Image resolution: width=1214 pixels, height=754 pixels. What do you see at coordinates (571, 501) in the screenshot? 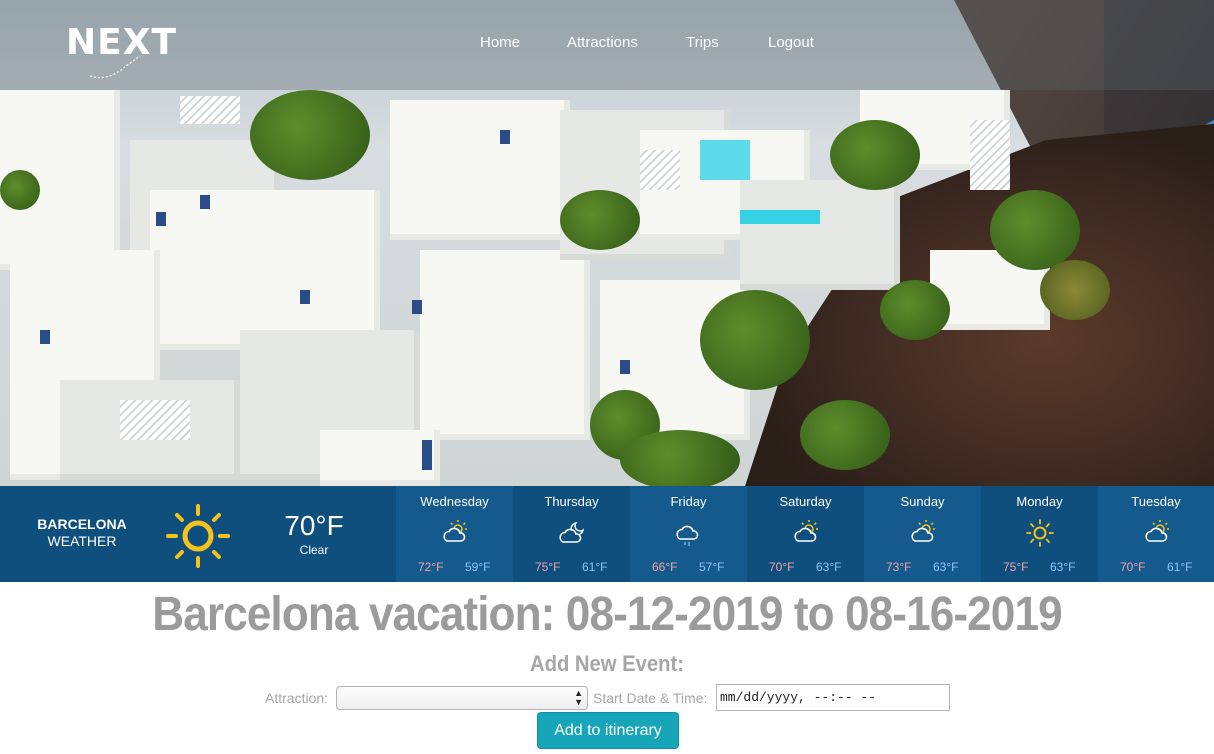
I see `forecast-day-name: Thursday` at bounding box center [571, 501].